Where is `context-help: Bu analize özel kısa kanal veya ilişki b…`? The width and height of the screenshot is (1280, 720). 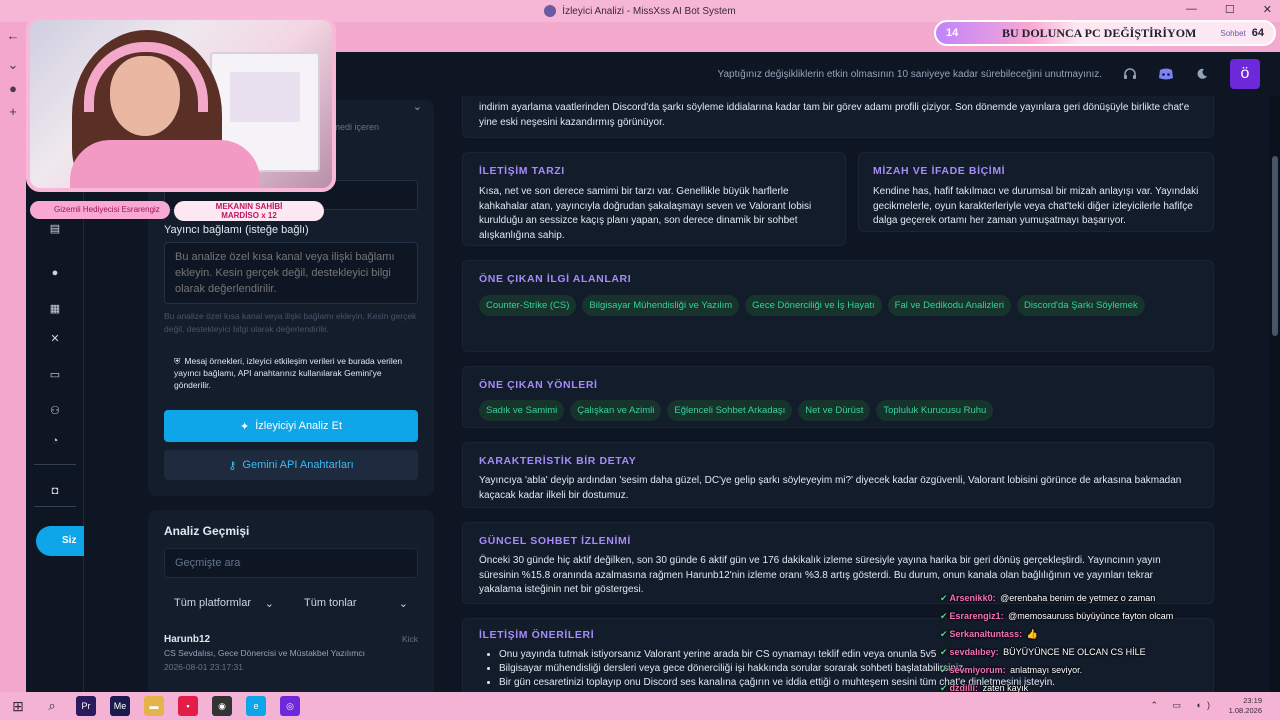
context-help: Bu analize özel kısa kanal veya ilişki b… is located at coordinates (290, 322).